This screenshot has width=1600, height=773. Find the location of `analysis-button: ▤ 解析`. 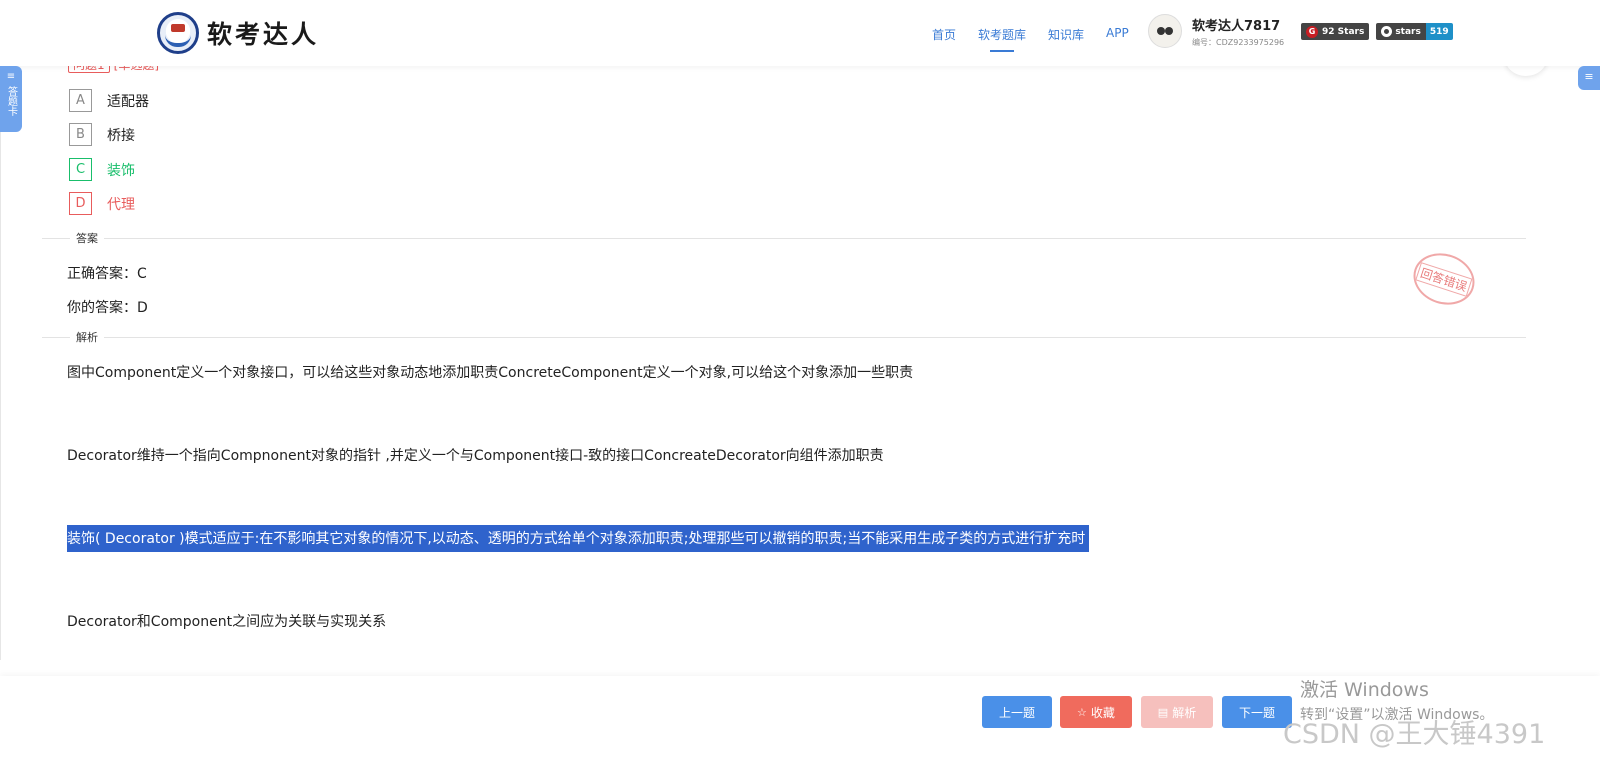

analysis-button: ▤ 解析 is located at coordinates (1177, 712).